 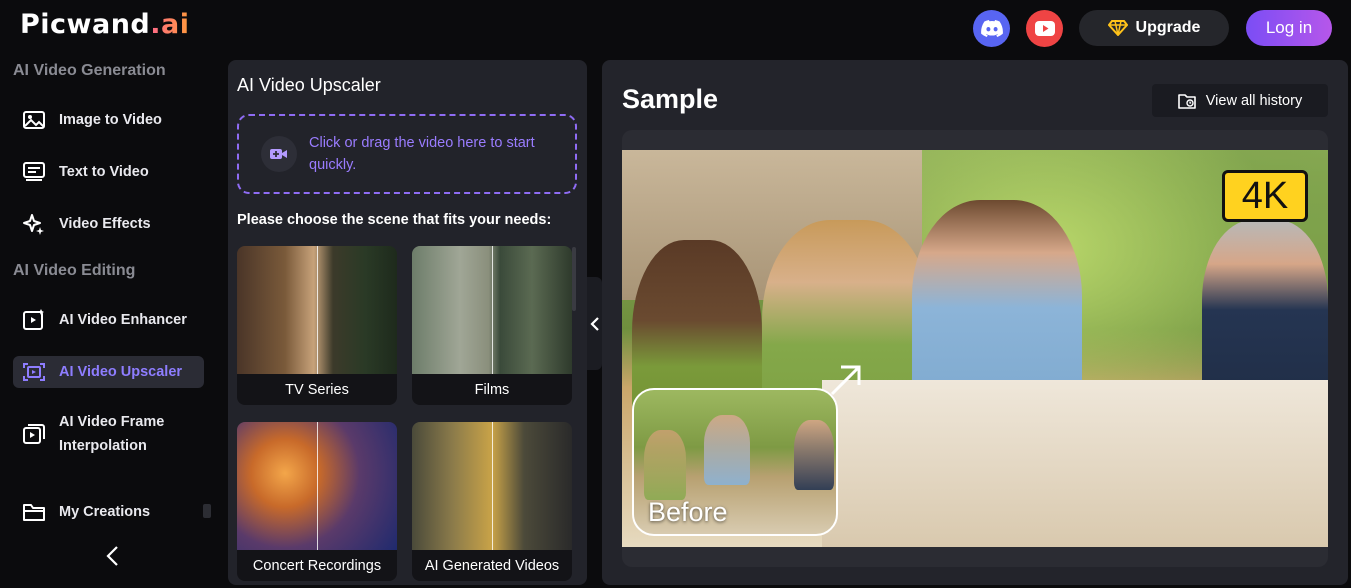 What do you see at coordinates (1186, 101) in the screenshot?
I see `history-folder-icon` at bounding box center [1186, 101].